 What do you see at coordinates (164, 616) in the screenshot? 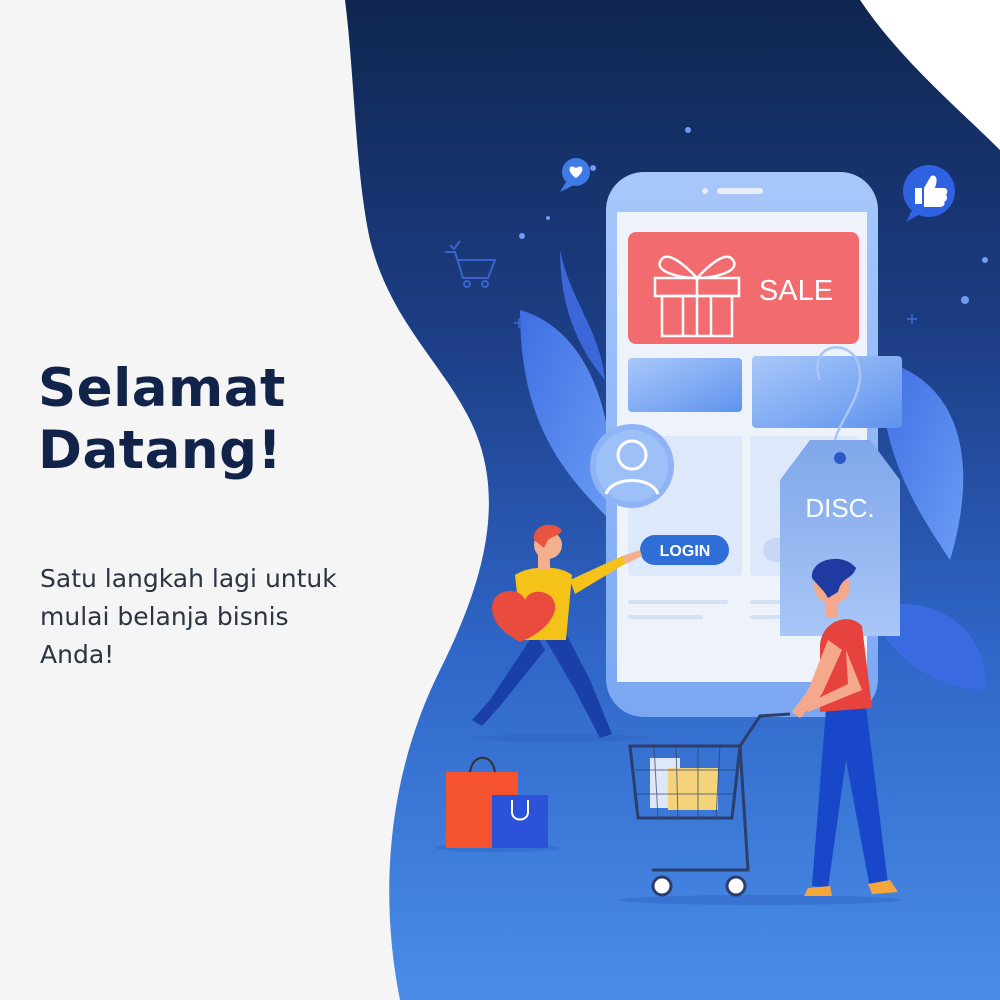
I see `subheading-line2: mulai belanja bisnis` at bounding box center [164, 616].